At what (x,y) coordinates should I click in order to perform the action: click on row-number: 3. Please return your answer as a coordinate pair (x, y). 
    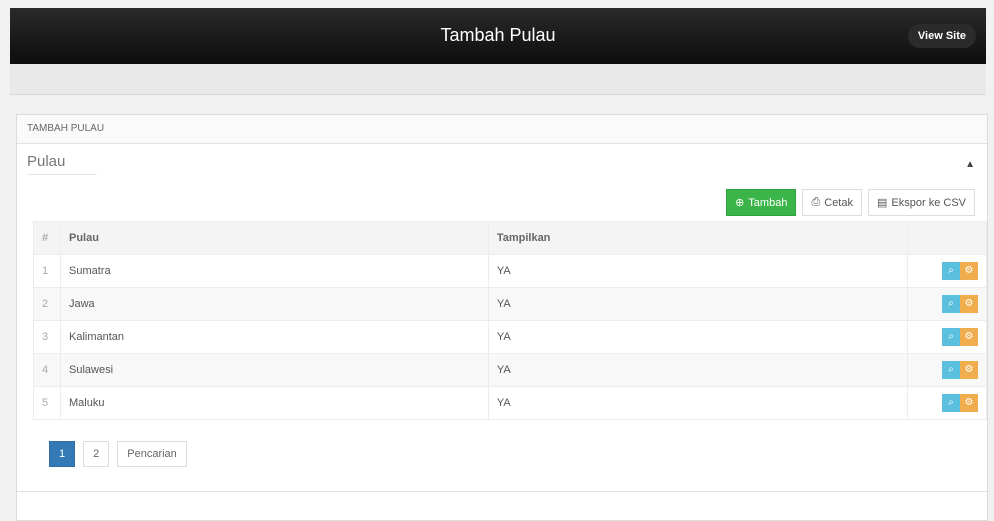
    Looking at the image, I should click on (47, 337).